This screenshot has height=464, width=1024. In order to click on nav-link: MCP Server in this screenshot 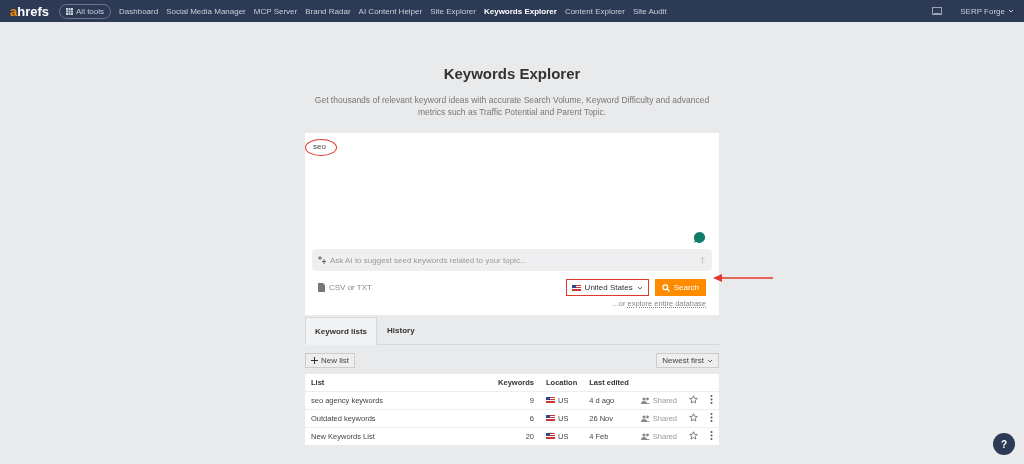, I will do `click(275, 11)`.